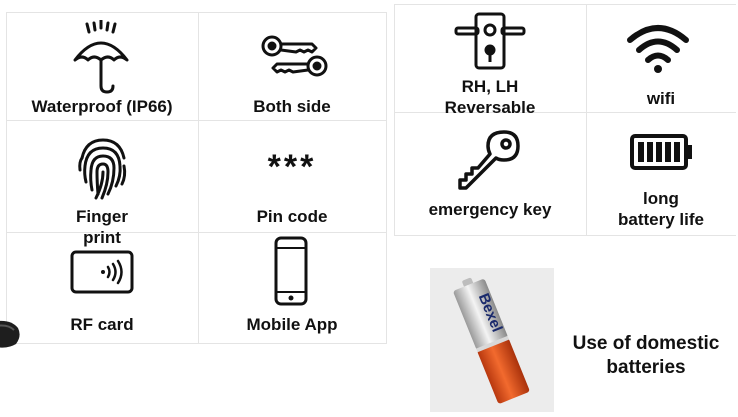  Describe the element at coordinates (646, 356) in the screenshot. I see `domestic-batteries-text: Use of domestic batteries` at that location.